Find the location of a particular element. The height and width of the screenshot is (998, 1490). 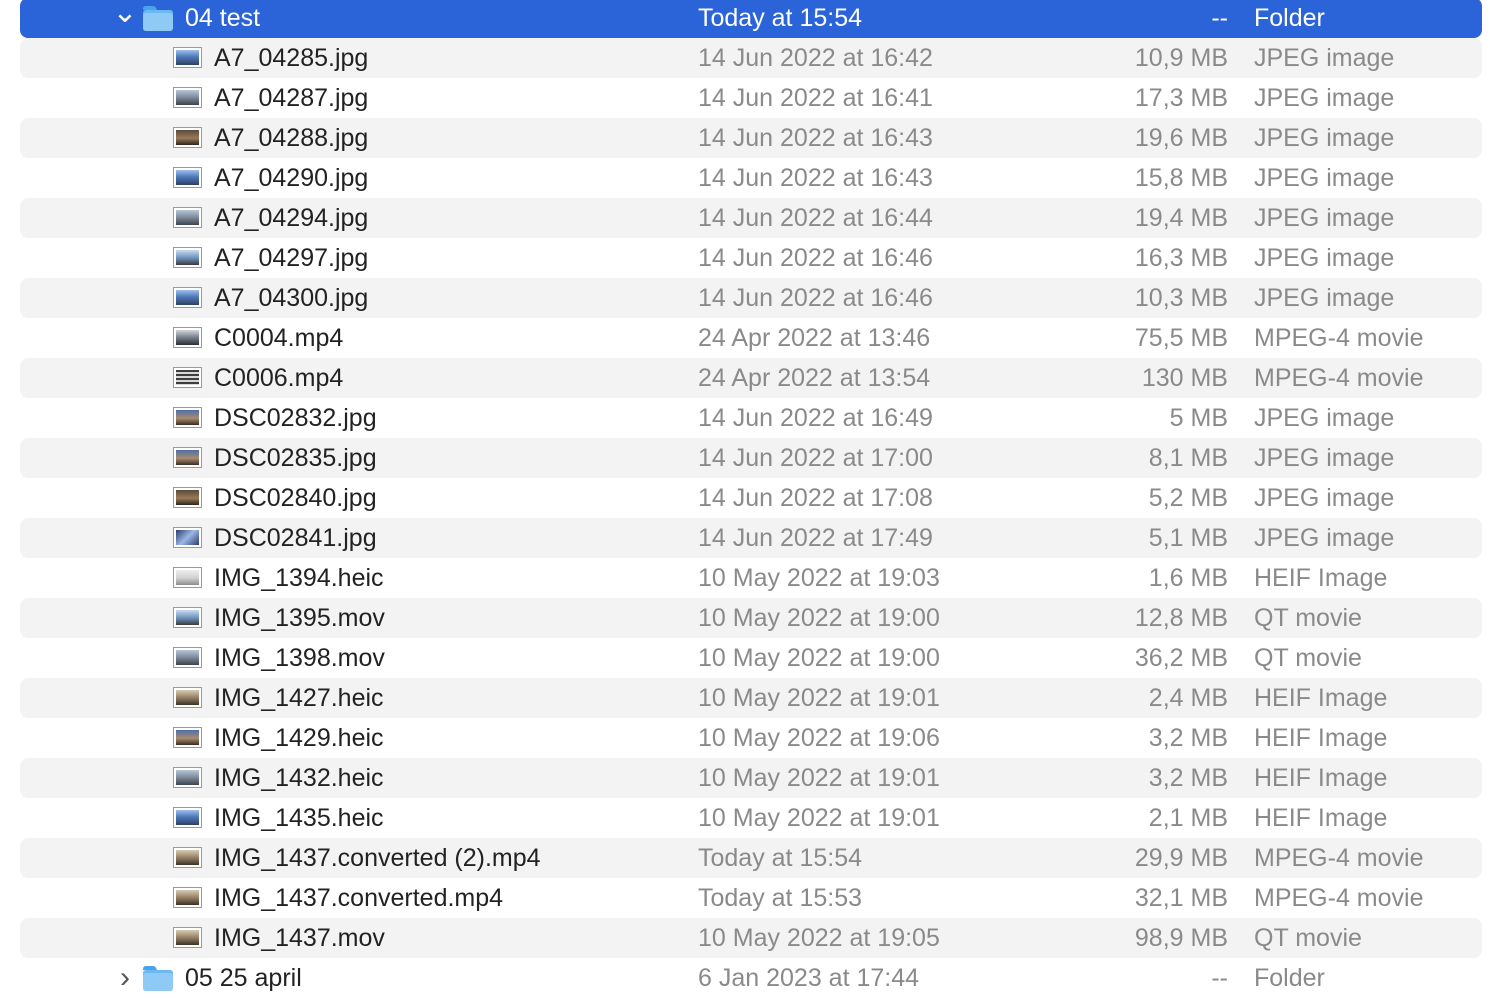

file-name: A7_04294.jpg is located at coordinates (291, 218).